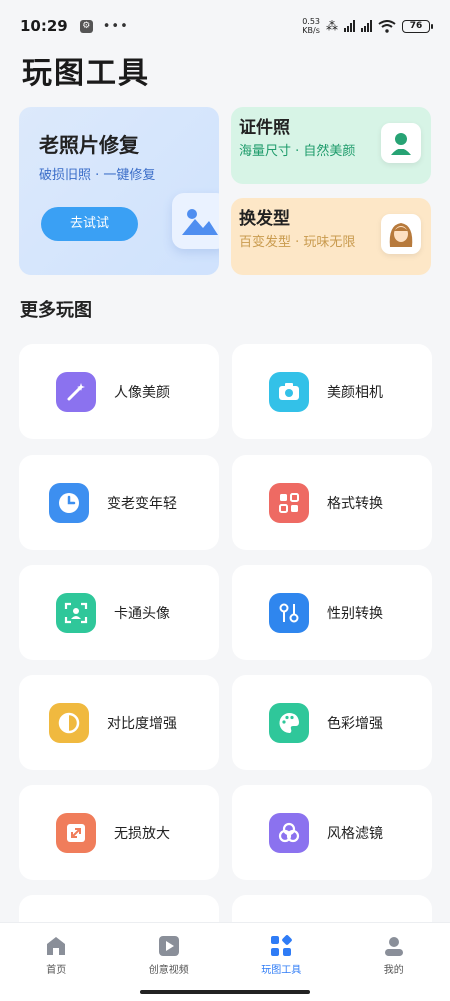 Image resolution: width=450 pixels, height=1001 pixels. I want to click on nav-label: 创意视频, so click(168, 970).